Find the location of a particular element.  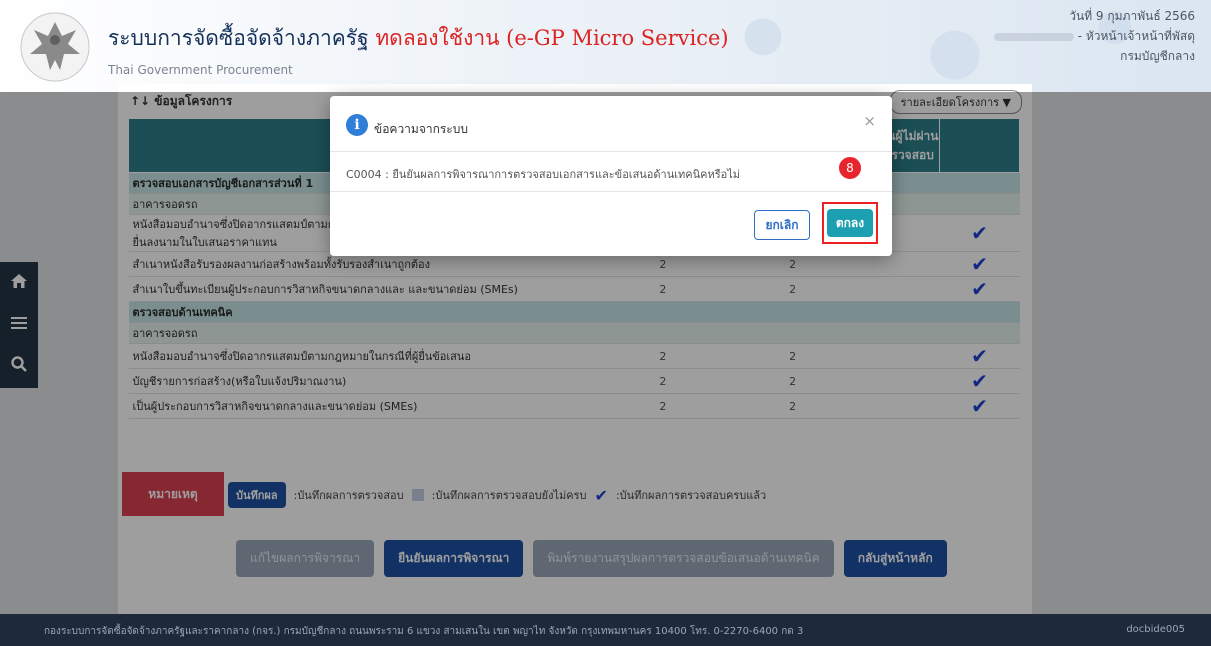

step-number-badge: 8 is located at coordinates (850, 168).